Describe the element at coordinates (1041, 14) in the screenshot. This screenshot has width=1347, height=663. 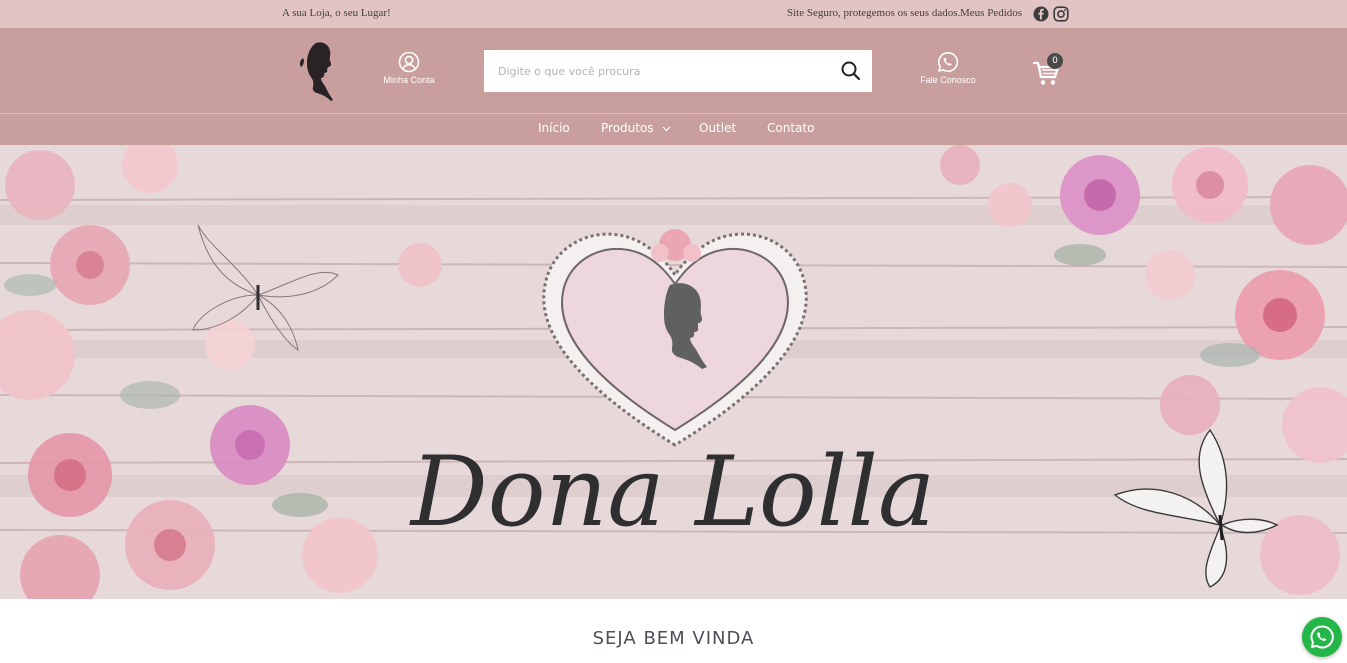
I see `facebook-icon` at that location.